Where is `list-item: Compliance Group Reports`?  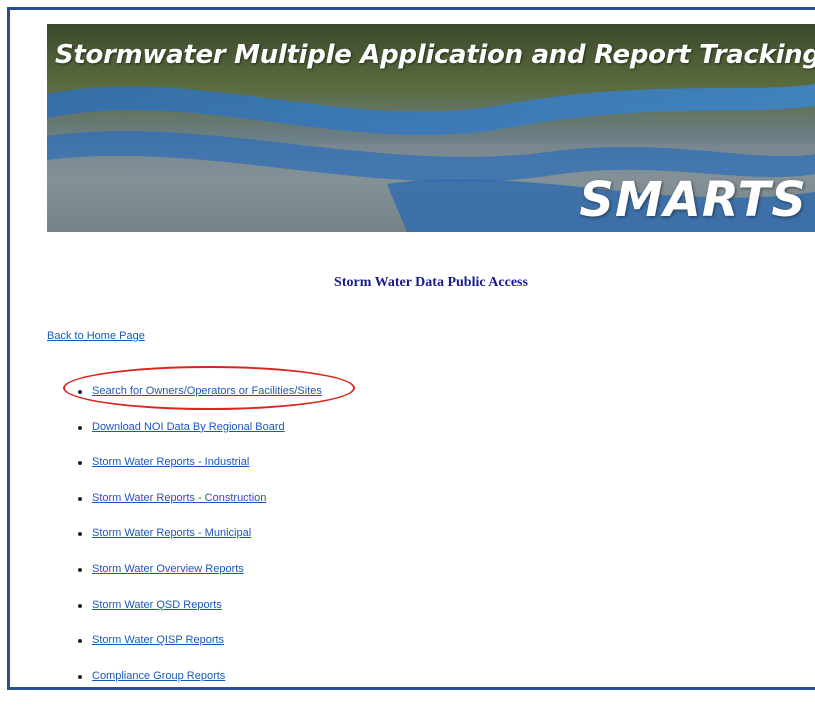
list-item: Compliance Group Reports is located at coordinates (200, 687).